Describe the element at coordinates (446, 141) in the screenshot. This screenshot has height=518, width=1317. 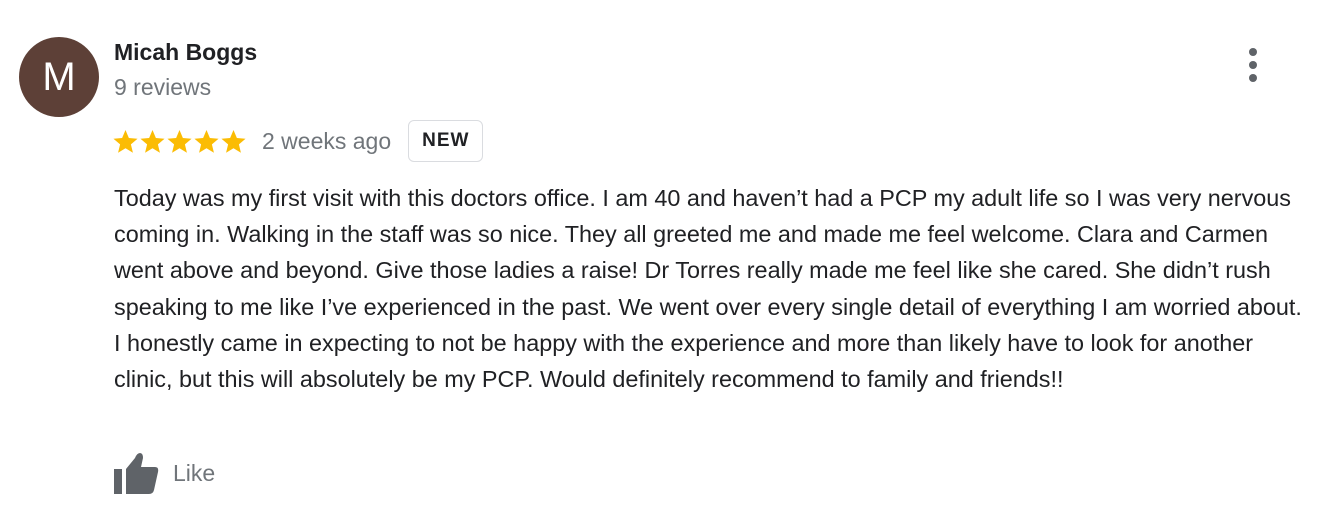
I see `new-badge: NEW` at that location.